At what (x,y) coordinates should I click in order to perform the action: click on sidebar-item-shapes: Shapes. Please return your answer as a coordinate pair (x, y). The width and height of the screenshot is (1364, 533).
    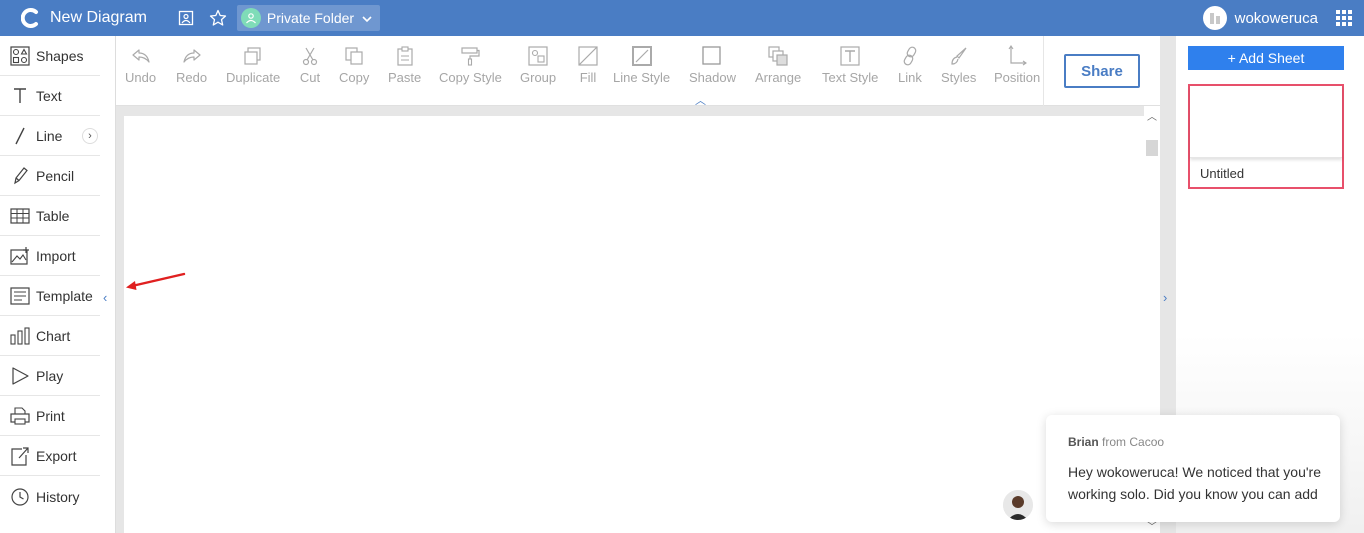
    Looking at the image, I should click on (50, 56).